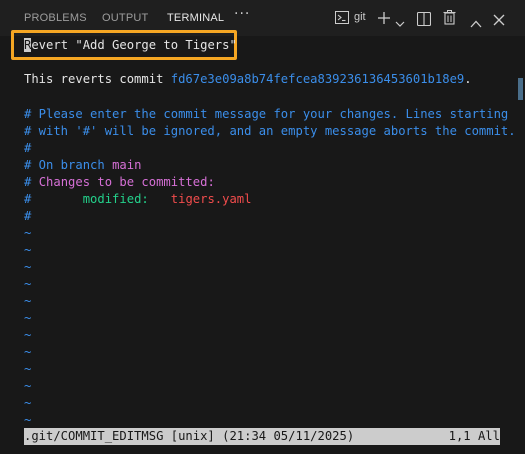 Image resolution: width=525 pixels, height=454 pixels. I want to click on terminal-name: git, so click(360, 17).